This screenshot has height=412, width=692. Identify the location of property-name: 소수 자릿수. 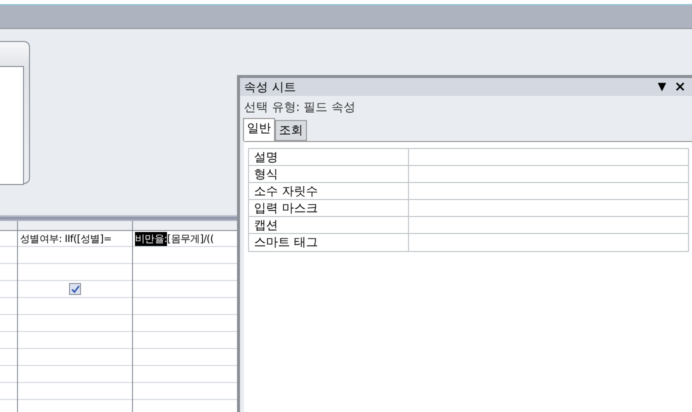
(329, 191).